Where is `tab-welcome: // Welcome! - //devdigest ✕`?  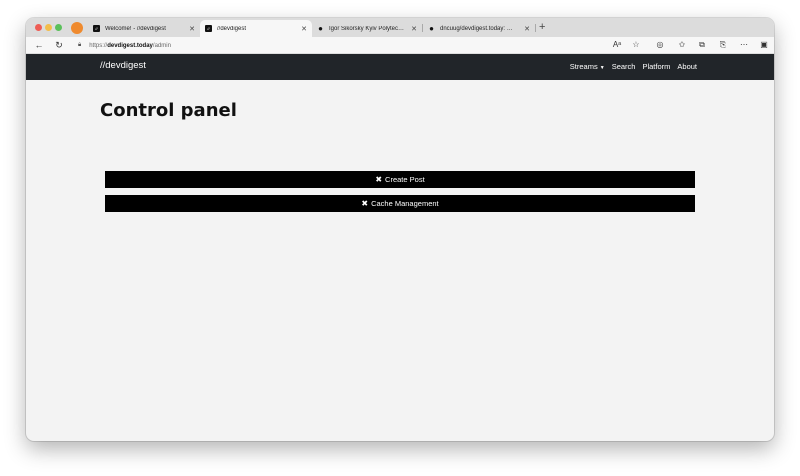
tab-welcome: // Welcome! - //devdigest ✕ is located at coordinates (144, 28).